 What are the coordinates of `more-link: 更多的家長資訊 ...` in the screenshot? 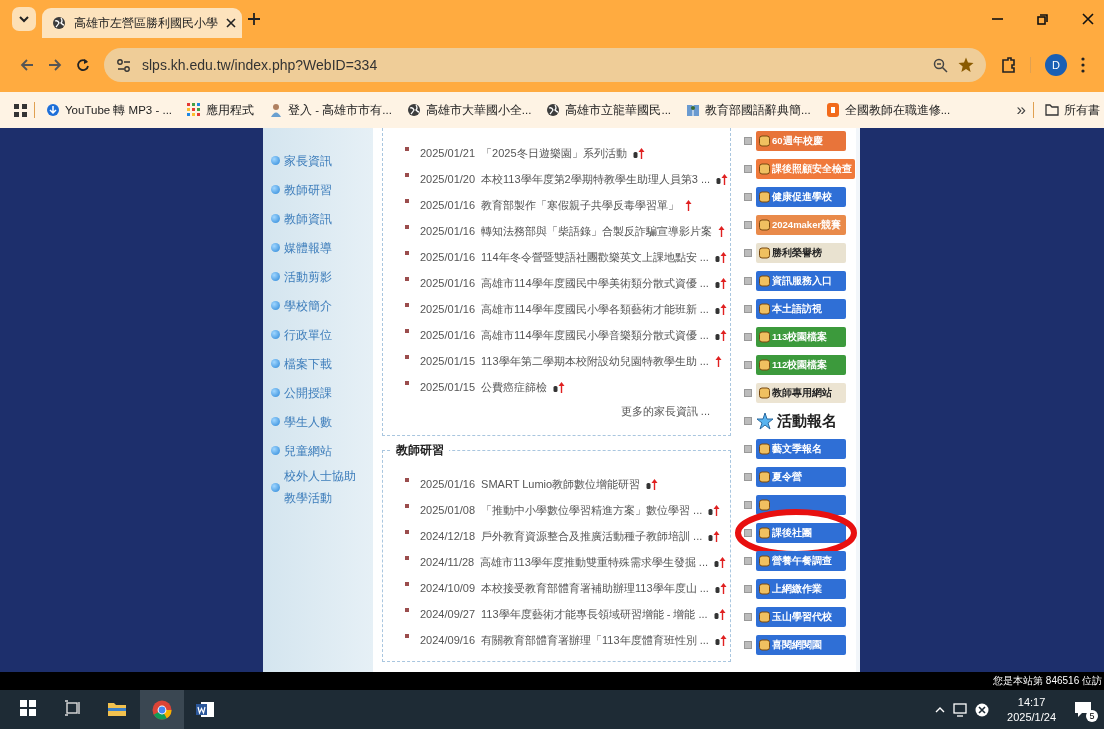 It's located at (665, 411).